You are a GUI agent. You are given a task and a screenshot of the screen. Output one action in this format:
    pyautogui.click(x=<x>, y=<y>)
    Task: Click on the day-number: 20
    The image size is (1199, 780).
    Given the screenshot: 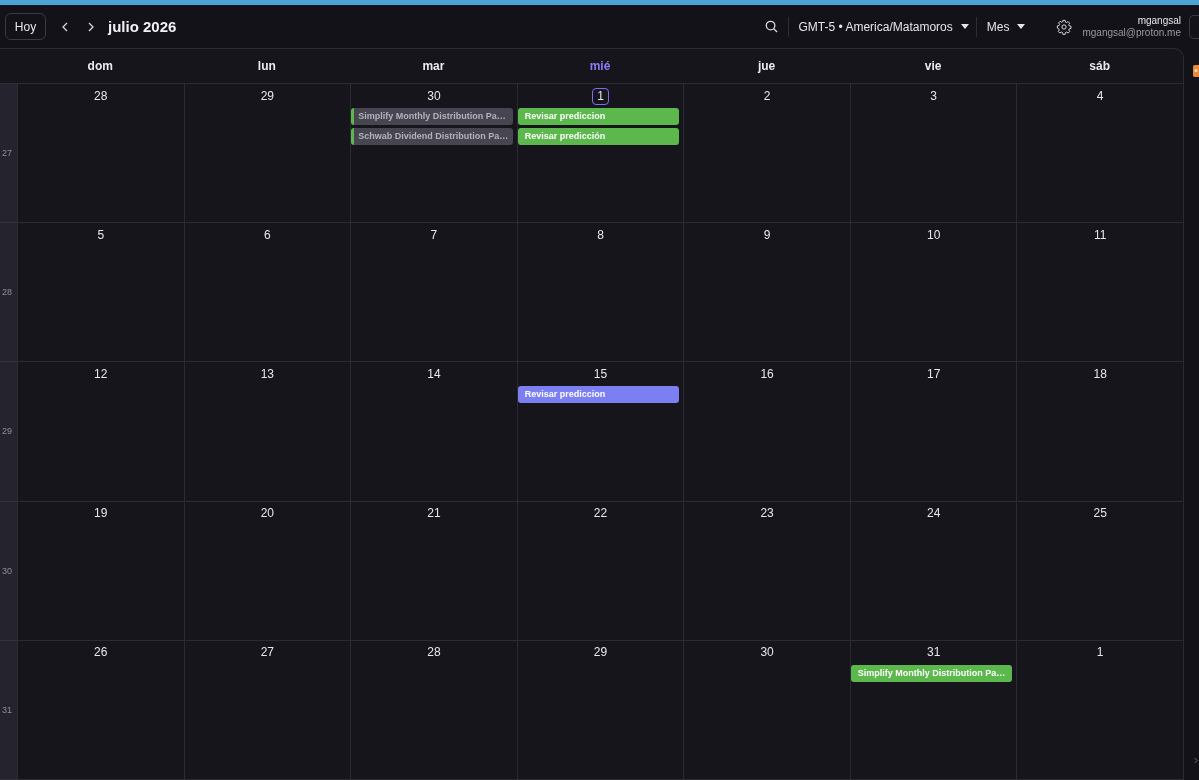 What is the action you would take?
    pyautogui.click(x=267, y=514)
    